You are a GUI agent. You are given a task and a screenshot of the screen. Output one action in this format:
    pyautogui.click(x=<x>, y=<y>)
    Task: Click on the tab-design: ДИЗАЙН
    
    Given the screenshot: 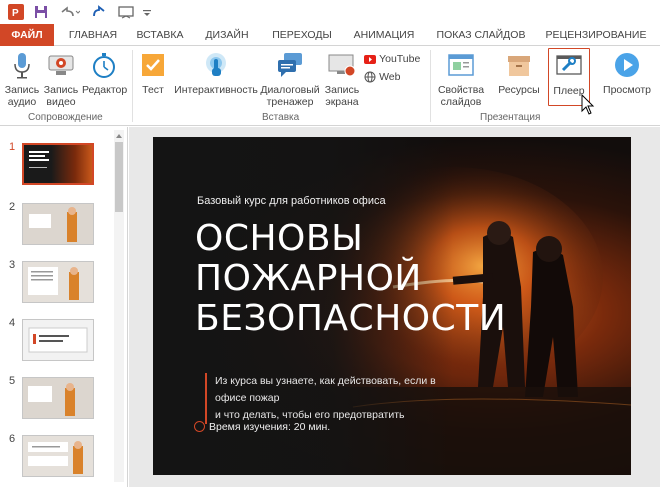 What is the action you would take?
    pyautogui.click(x=227, y=35)
    